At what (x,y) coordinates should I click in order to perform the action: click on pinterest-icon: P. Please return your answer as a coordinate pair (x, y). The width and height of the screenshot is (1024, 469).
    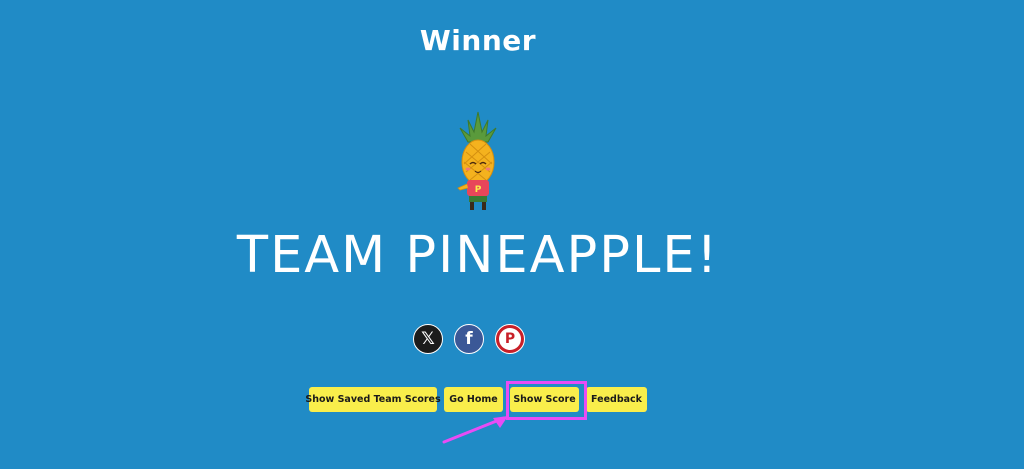
    Looking at the image, I should click on (510, 339).